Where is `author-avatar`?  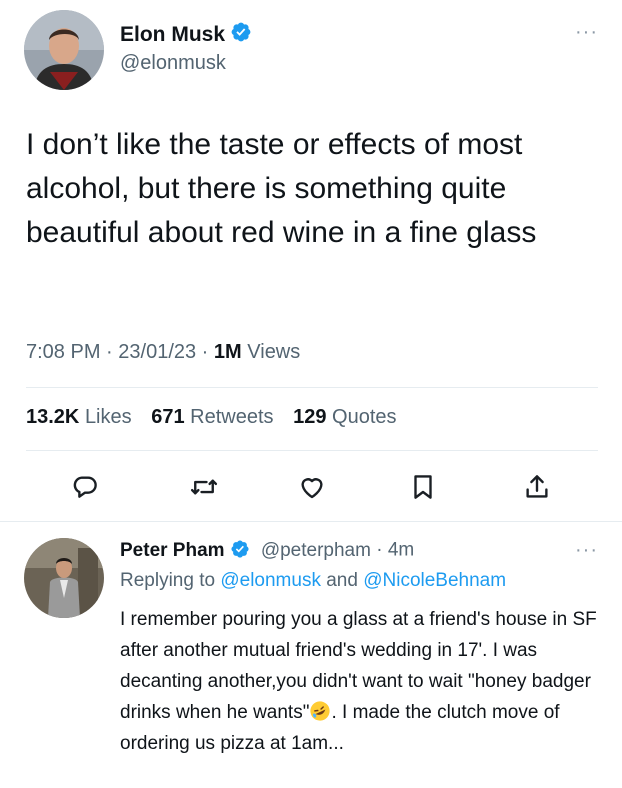 author-avatar is located at coordinates (64, 50).